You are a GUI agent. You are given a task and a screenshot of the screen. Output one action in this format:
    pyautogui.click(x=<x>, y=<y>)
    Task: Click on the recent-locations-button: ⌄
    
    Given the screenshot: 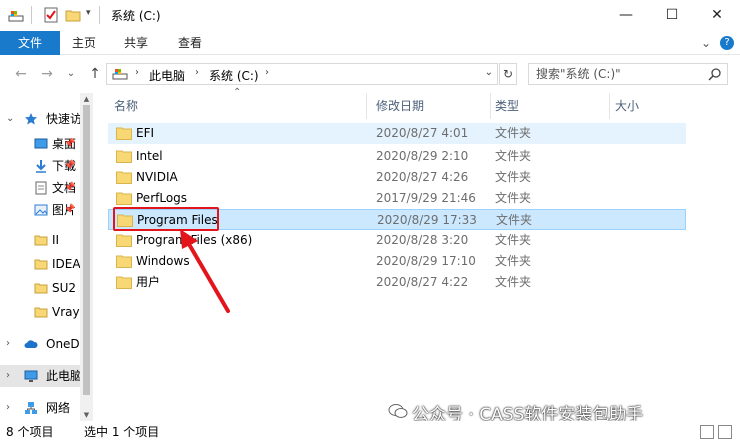 What is the action you would take?
    pyautogui.click(x=71, y=74)
    